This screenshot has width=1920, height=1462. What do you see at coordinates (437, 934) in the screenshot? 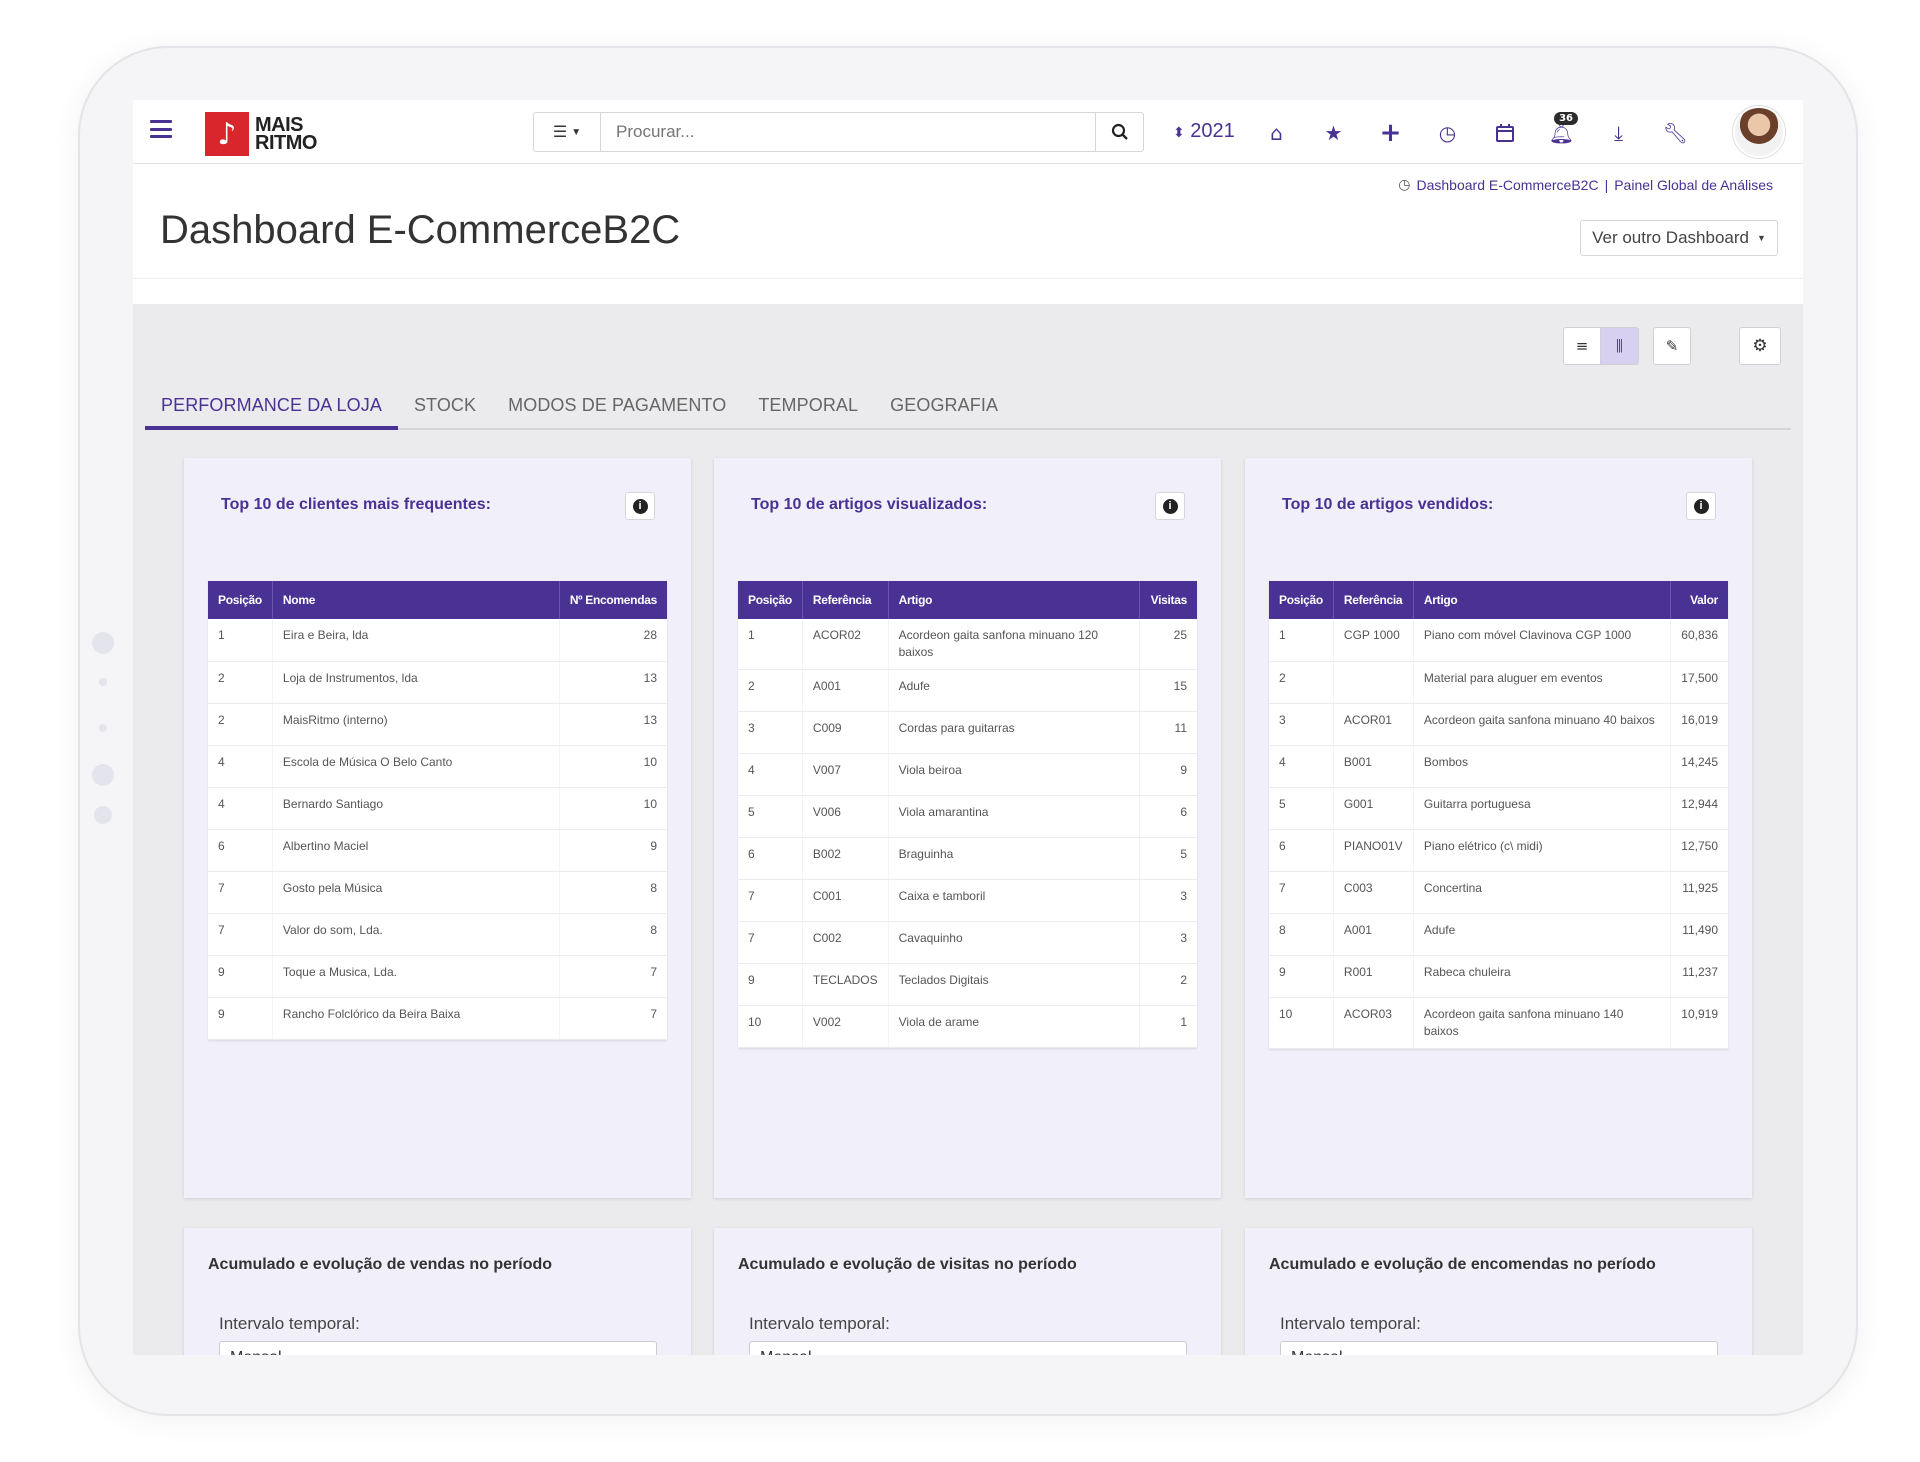
I see `table-row: 7 Valor do som, Lda. 8` at bounding box center [437, 934].